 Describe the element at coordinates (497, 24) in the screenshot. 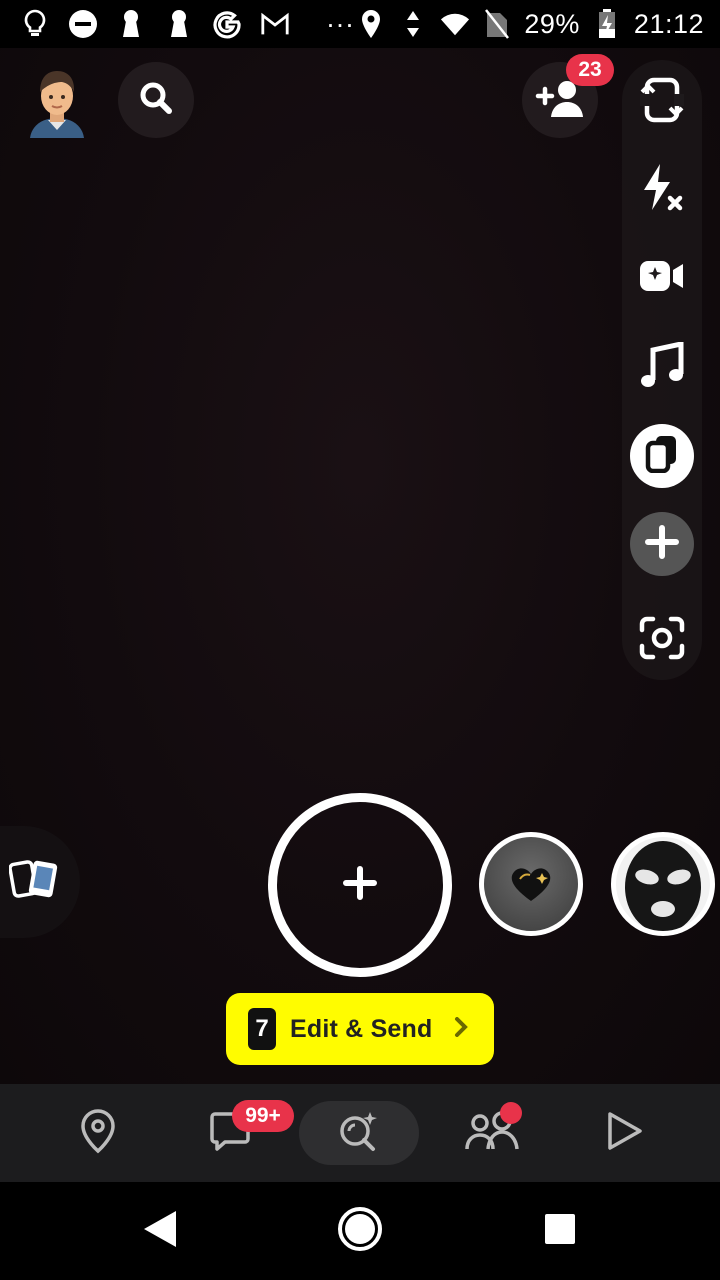

I see `no-sim-icon` at that location.